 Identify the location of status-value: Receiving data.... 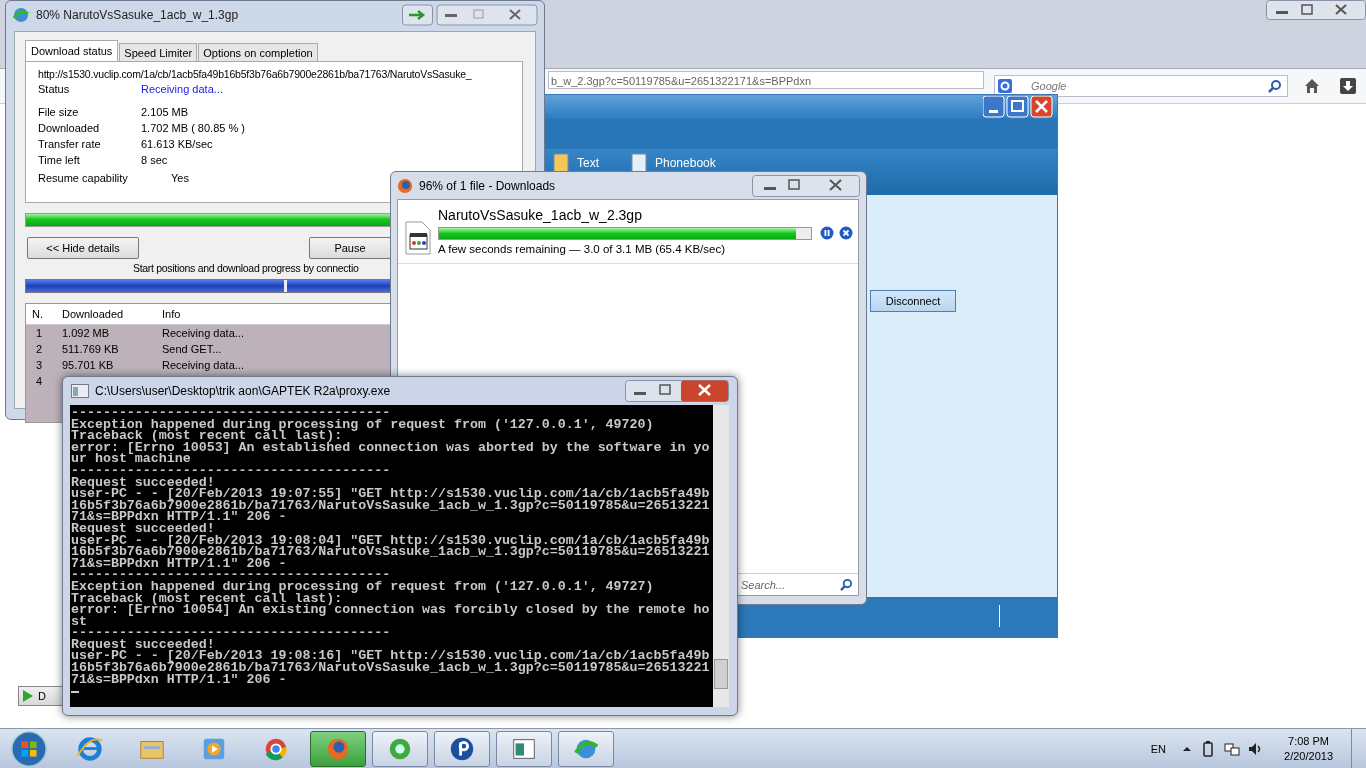
(182, 89).